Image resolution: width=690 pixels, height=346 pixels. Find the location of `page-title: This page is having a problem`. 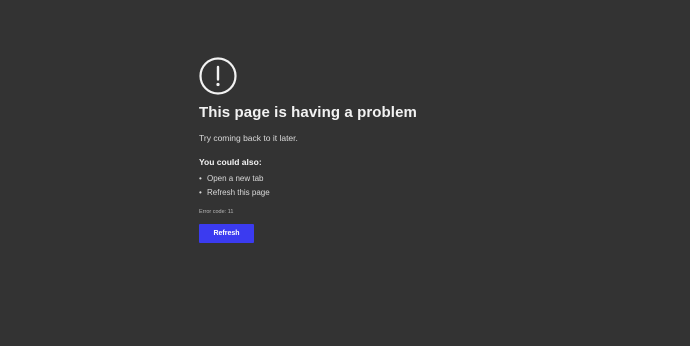

page-title: This page is having a problem is located at coordinates (308, 112).